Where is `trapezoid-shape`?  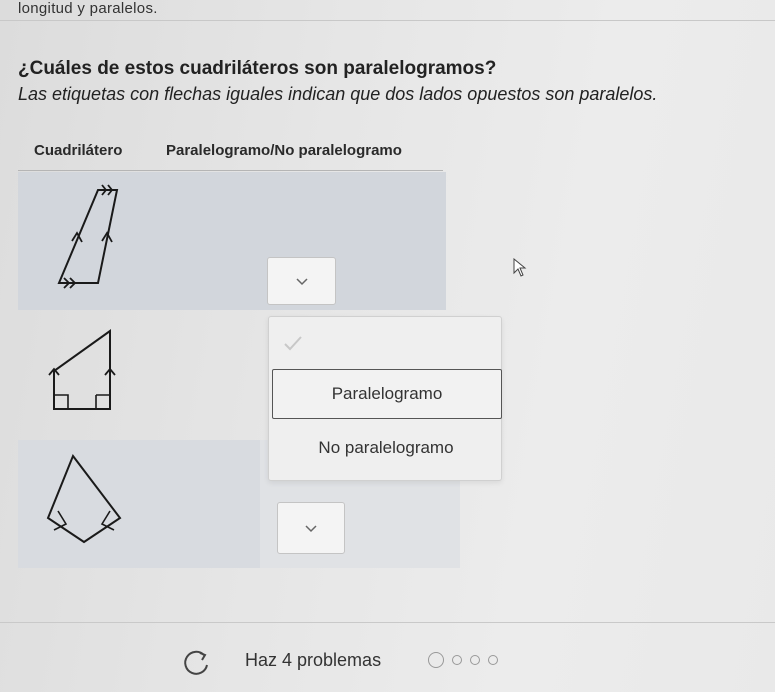 trapezoid-shape is located at coordinates (82, 369).